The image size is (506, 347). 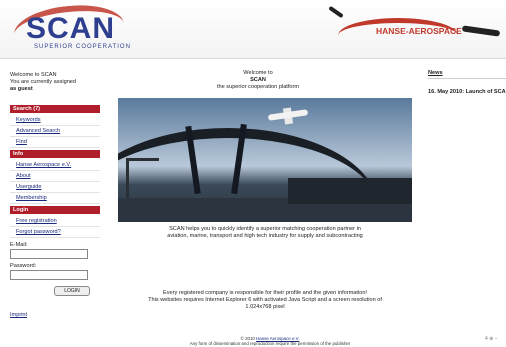 I want to click on logo-subtitle: SUPERIOR COOPERATION, so click(x=82, y=47).